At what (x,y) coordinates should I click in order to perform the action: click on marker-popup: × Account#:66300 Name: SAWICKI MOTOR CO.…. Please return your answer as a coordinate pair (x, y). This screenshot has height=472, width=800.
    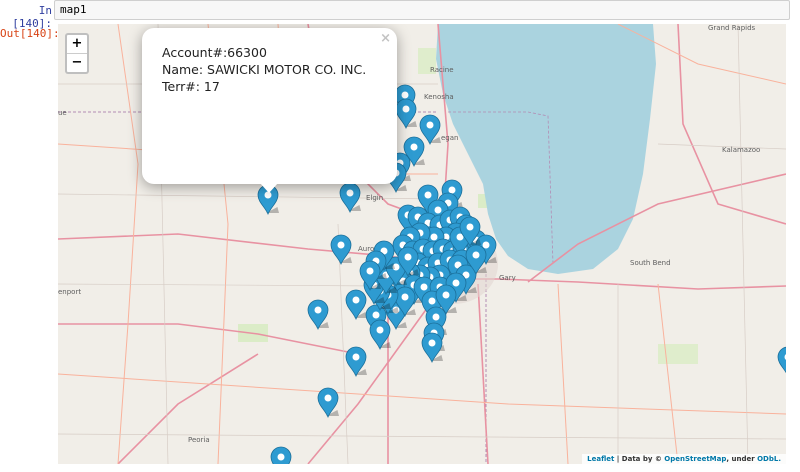
    Looking at the image, I should click on (269, 110).